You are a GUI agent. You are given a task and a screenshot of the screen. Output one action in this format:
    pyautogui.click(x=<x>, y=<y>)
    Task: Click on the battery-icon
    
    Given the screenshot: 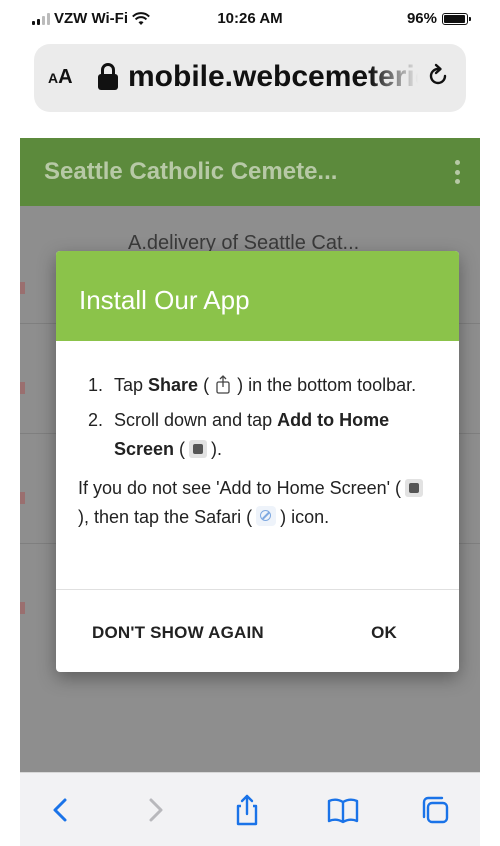 What is the action you would take?
    pyautogui.click(x=456, y=18)
    